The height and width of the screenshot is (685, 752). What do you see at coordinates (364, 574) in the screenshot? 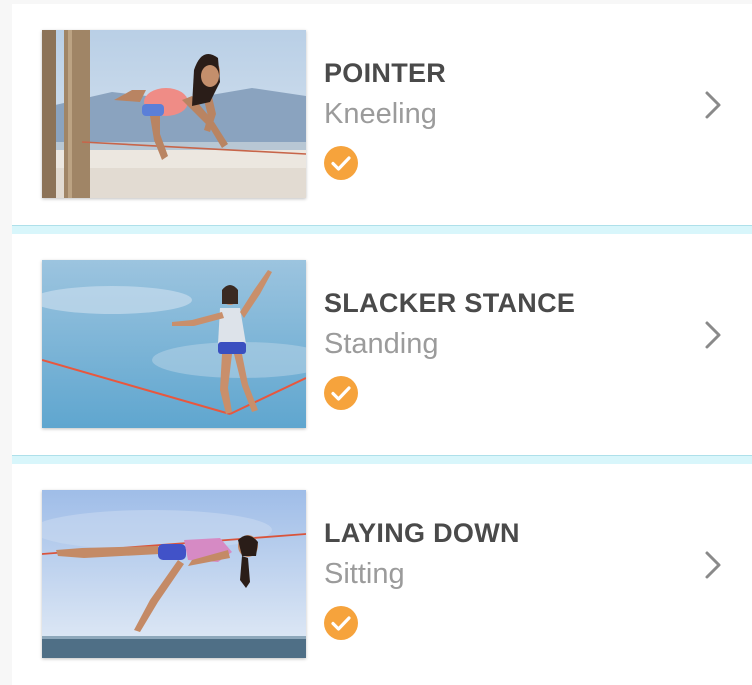
I see `pose-subtitle: Sitting` at bounding box center [364, 574].